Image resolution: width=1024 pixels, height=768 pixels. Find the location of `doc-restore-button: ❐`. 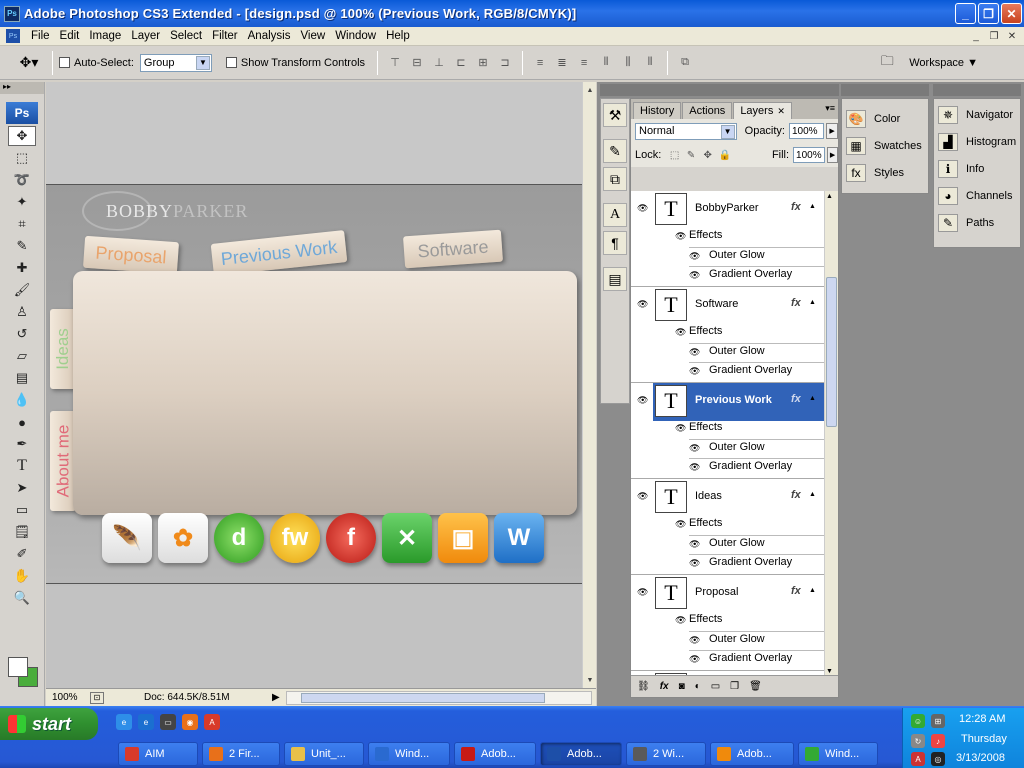

doc-restore-button: ❐ is located at coordinates (994, 36).